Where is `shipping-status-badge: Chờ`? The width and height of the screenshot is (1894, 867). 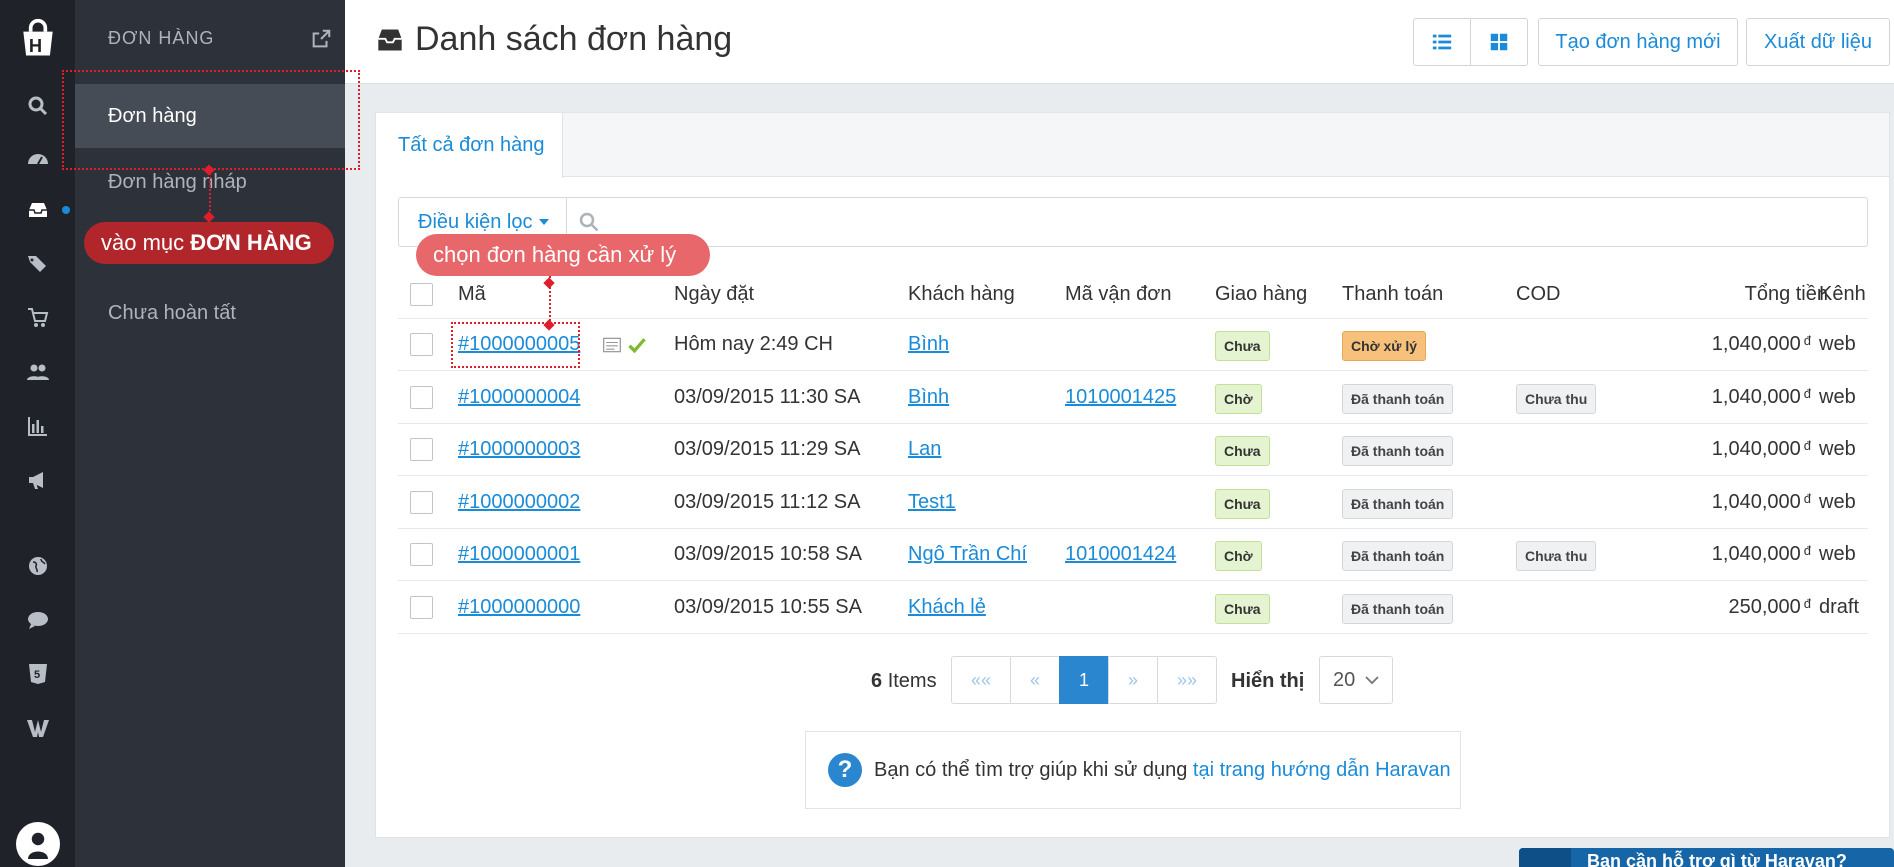 shipping-status-badge: Chờ is located at coordinates (1238, 556).